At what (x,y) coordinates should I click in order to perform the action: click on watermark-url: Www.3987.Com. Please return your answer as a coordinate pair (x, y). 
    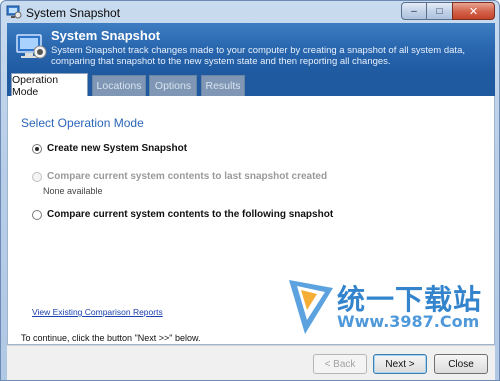
    Looking at the image, I should click on (408, 321).